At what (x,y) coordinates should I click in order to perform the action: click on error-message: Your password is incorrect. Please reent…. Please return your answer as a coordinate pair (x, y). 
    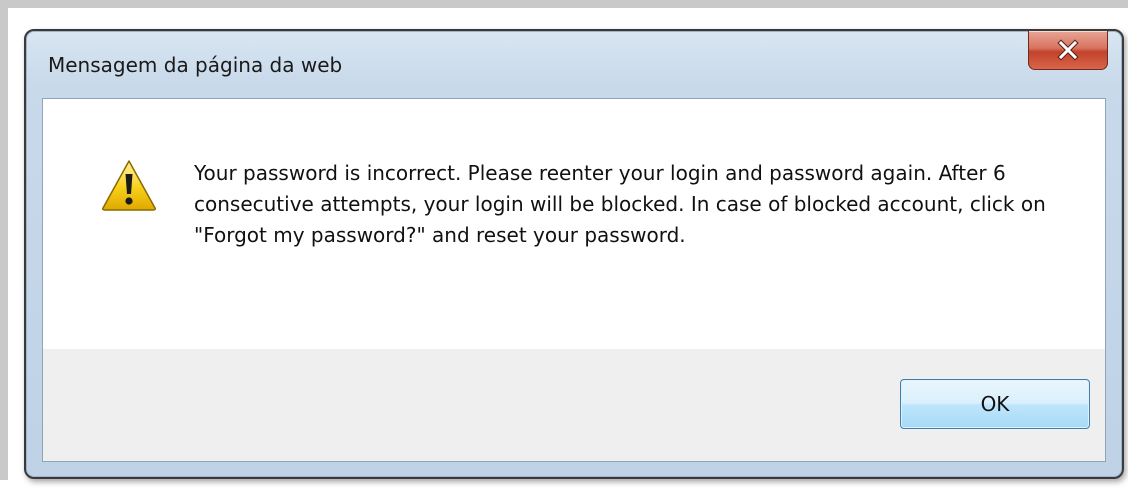
    Looking at the image, I should click on (620, 204).